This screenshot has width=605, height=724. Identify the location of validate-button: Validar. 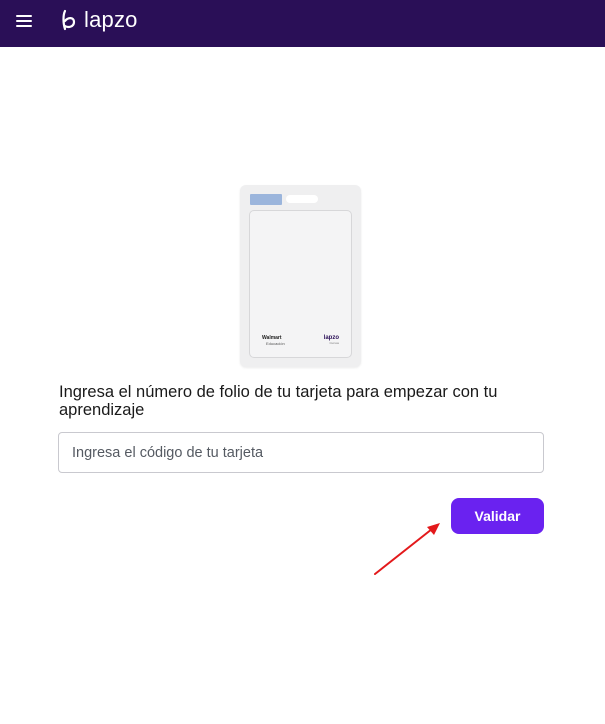
(497, 516).